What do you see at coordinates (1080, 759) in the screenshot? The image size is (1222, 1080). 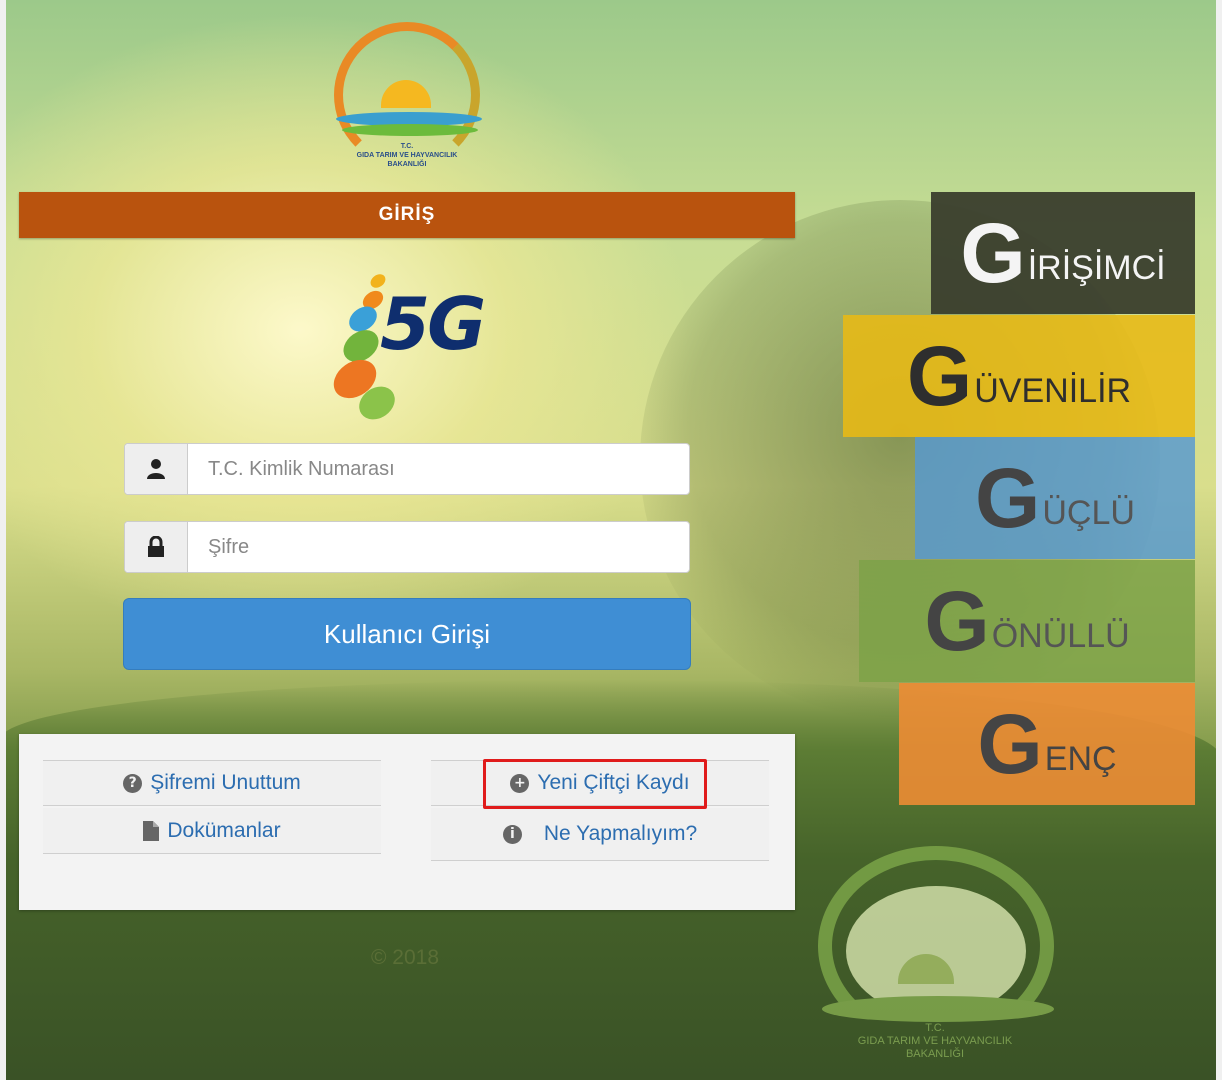 I see `tile-word: ENÇ` at bounding box center [1080, 759].